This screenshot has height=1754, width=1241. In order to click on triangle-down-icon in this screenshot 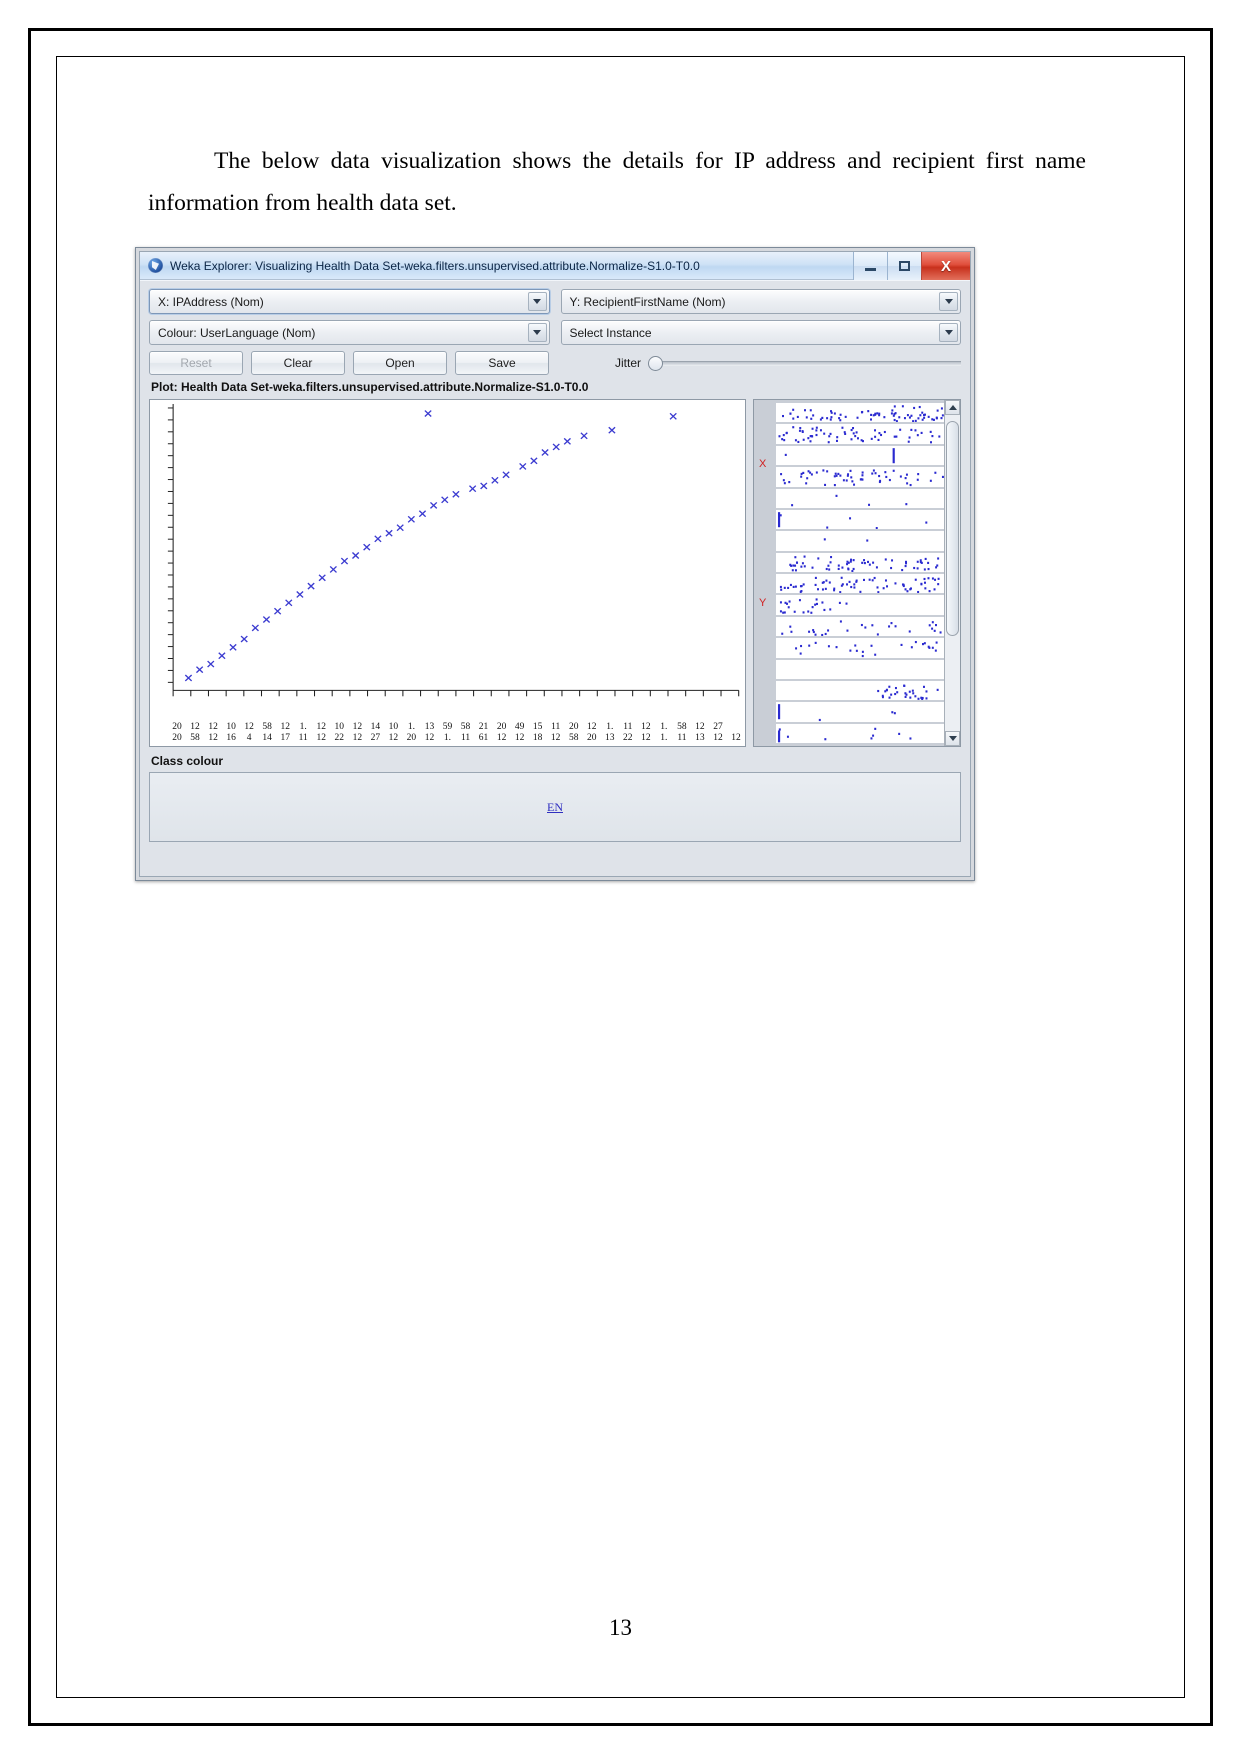, I will do `click(952, 738)`.